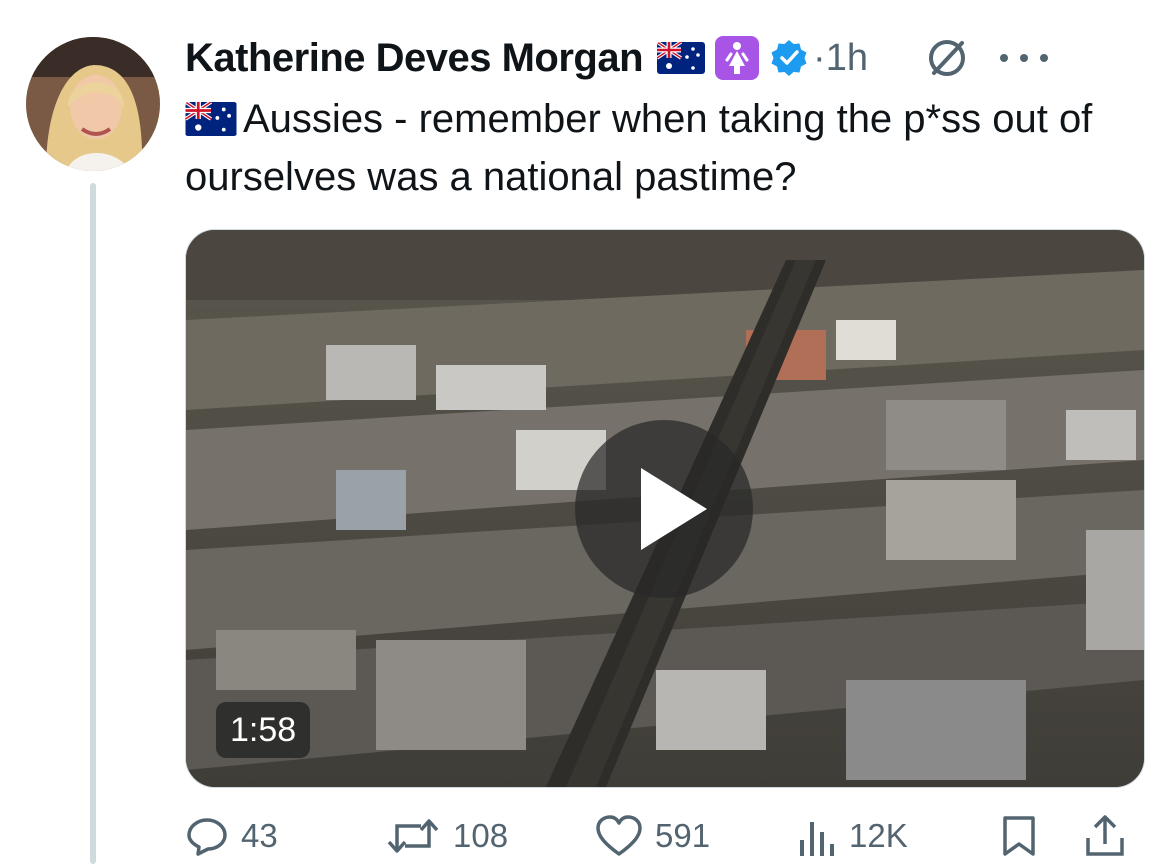 The width and height of the screenshot is (1170, 864). What do you see at coordinates (1024, 58) in the screenshot?
I see `more-options-icon` at bounding box center [1024, 58].